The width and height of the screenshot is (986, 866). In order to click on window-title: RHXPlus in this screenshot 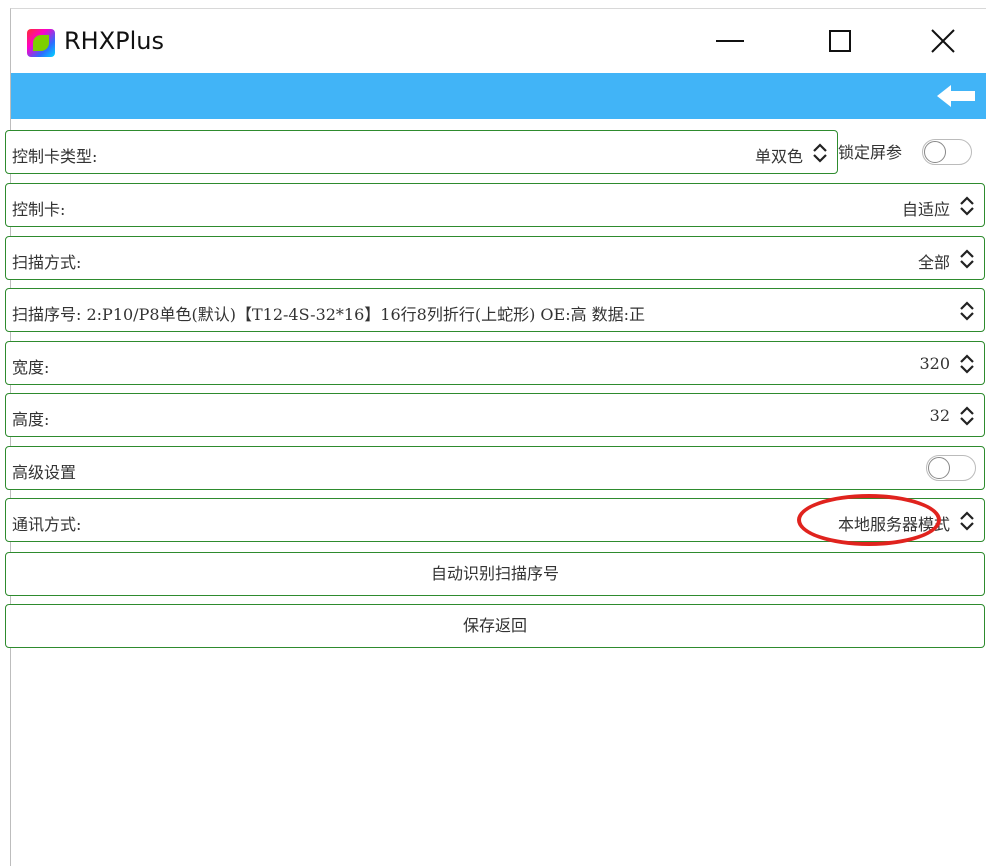, I will do `click(114, 41)`.